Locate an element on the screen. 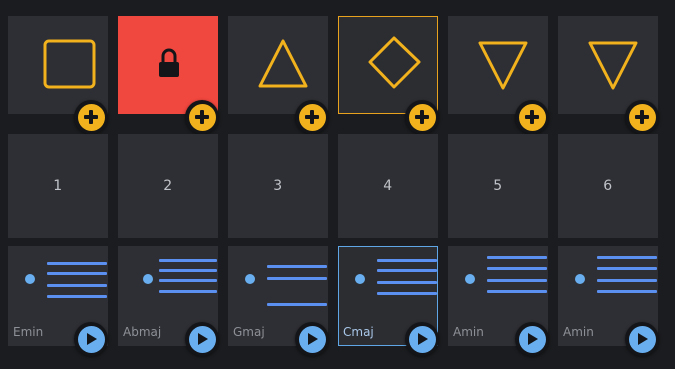  step-number: 5 is located at coordinates (498, 186).